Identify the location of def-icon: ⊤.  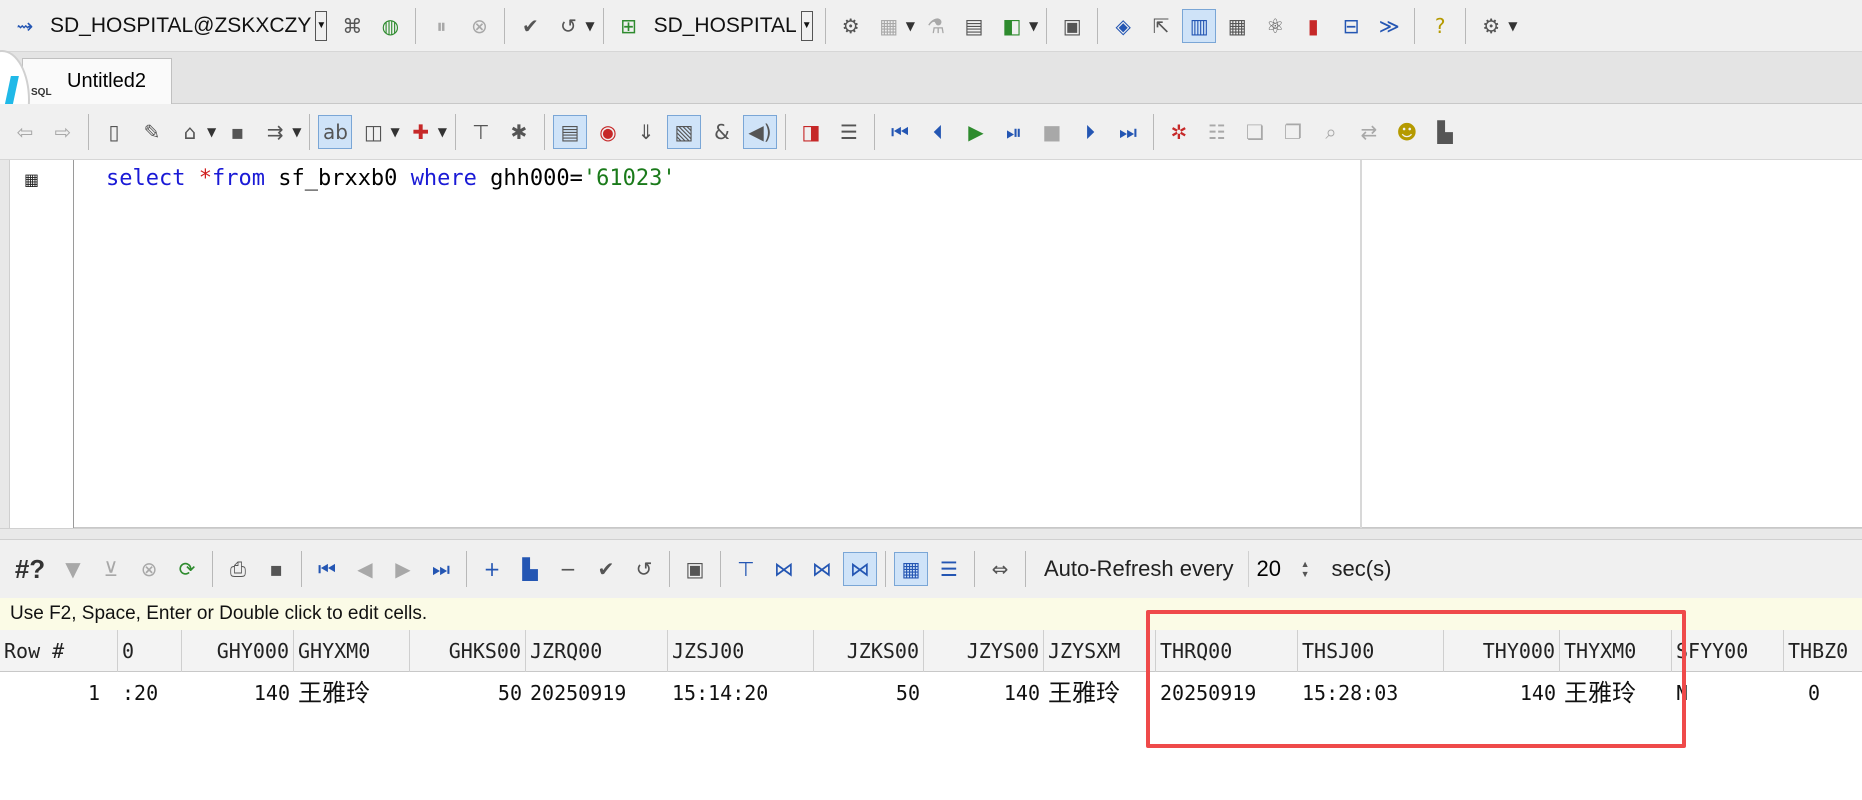
(746, 569).